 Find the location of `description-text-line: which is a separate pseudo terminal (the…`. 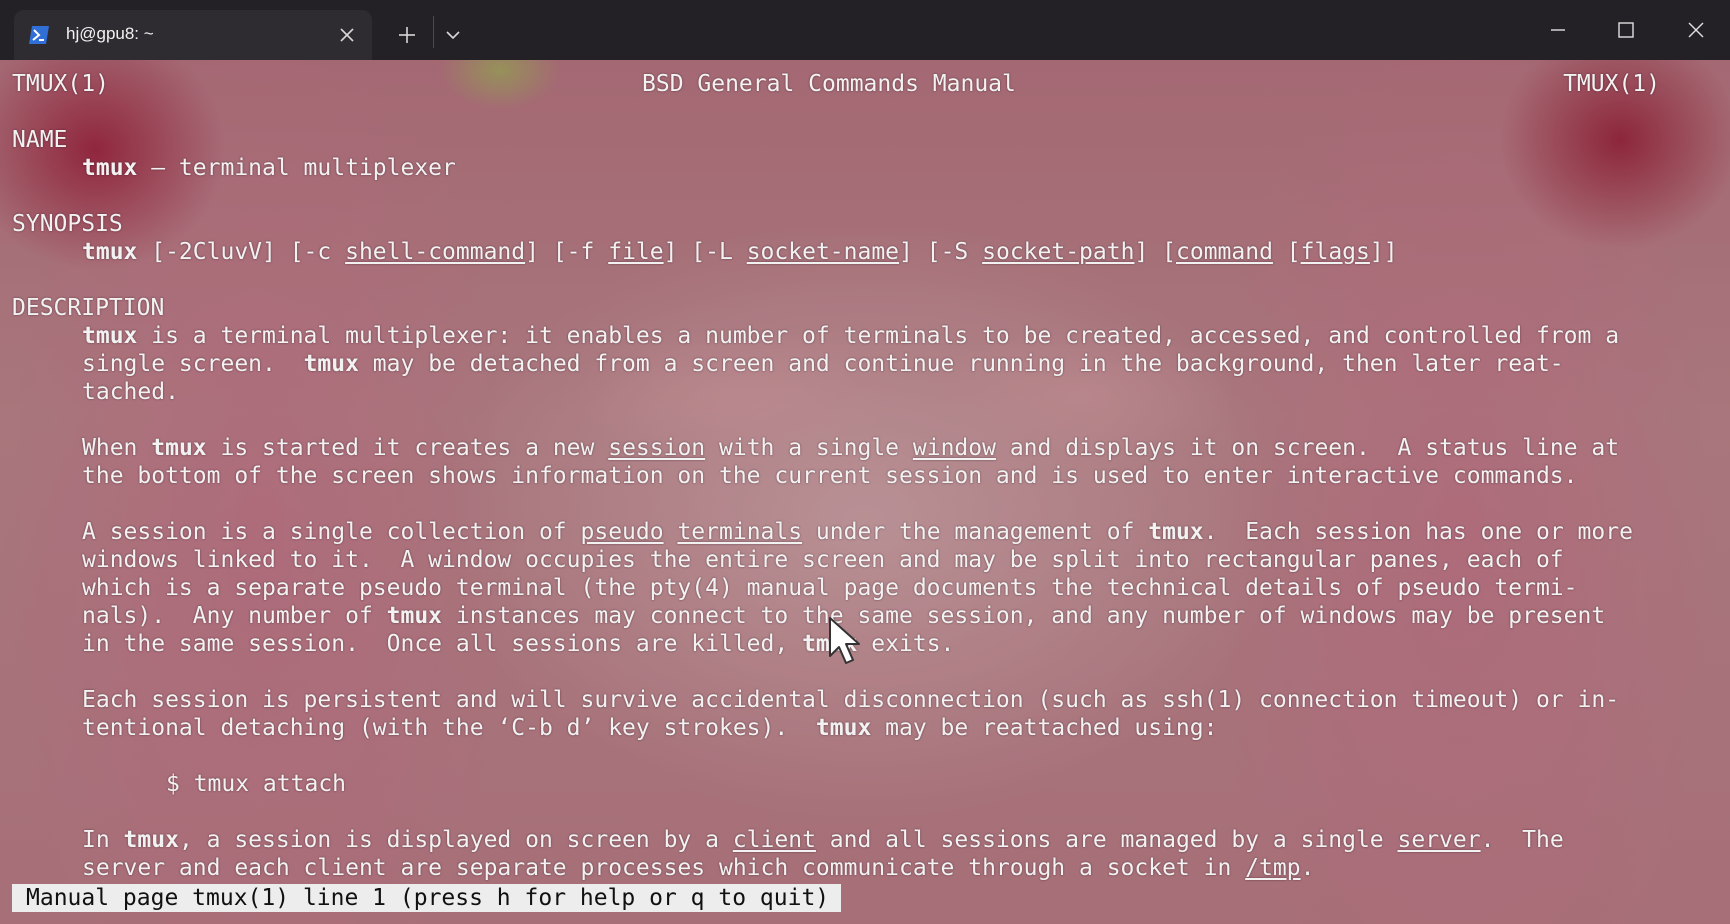

description-text-line: which is a separate pseudo terminal (the… is located at coordinates (830, 588).